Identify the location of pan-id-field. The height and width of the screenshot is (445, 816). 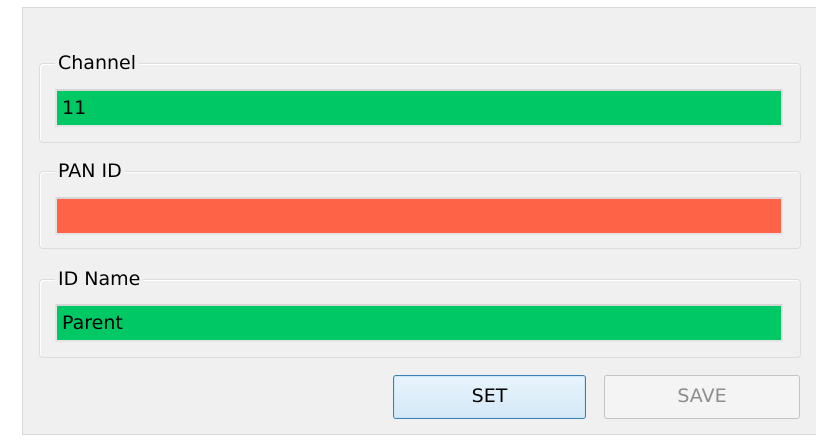
(419, 216).